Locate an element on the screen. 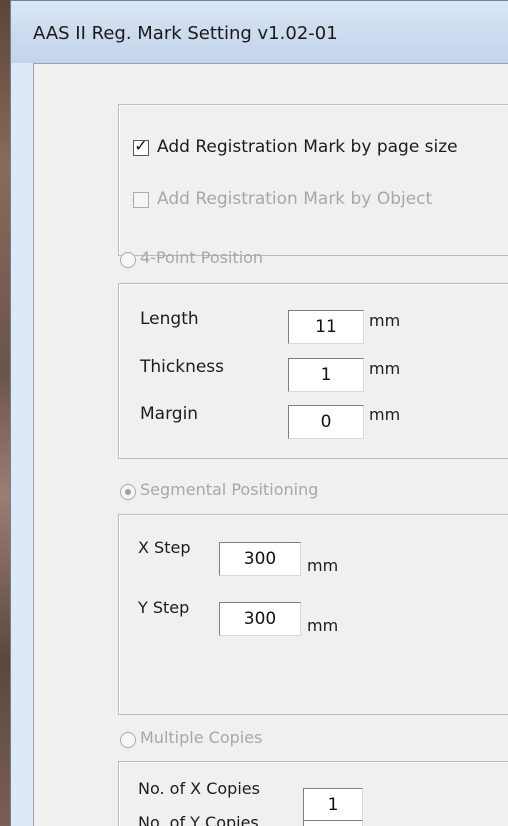  margin-input: 0 is located at coordinates (326, 422).